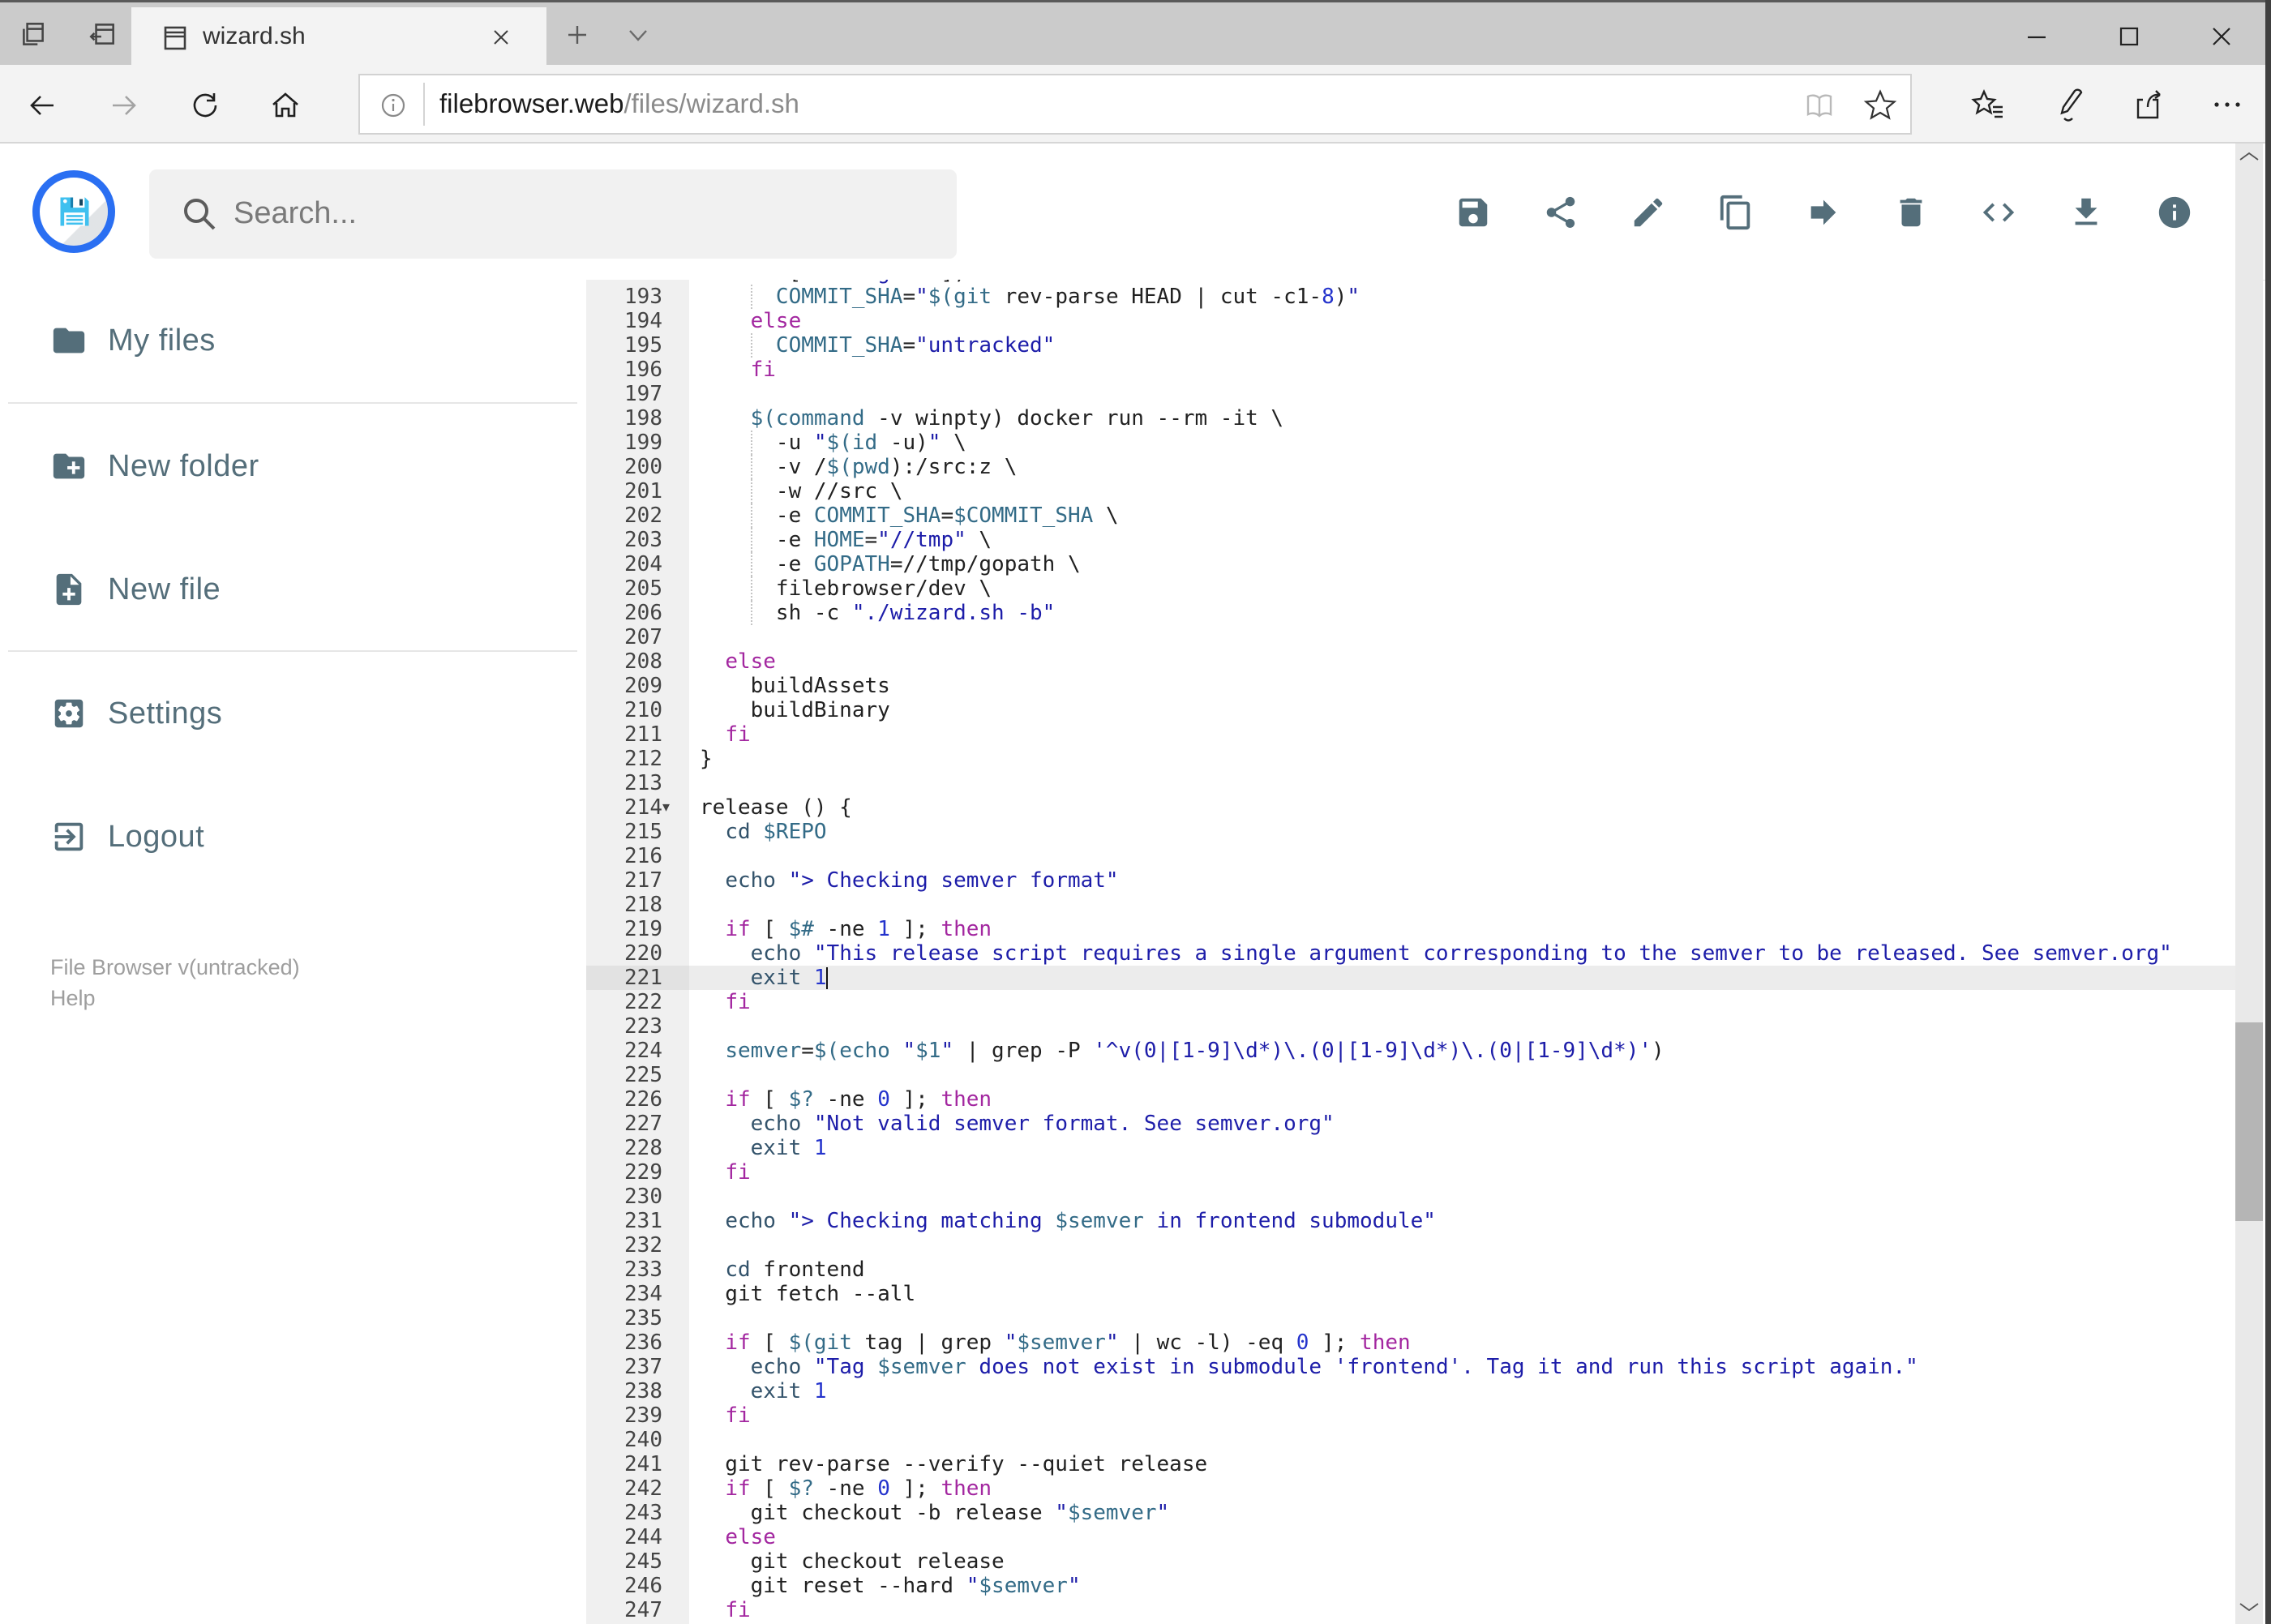  I want to click on maximize-button, so click(2129, 39).